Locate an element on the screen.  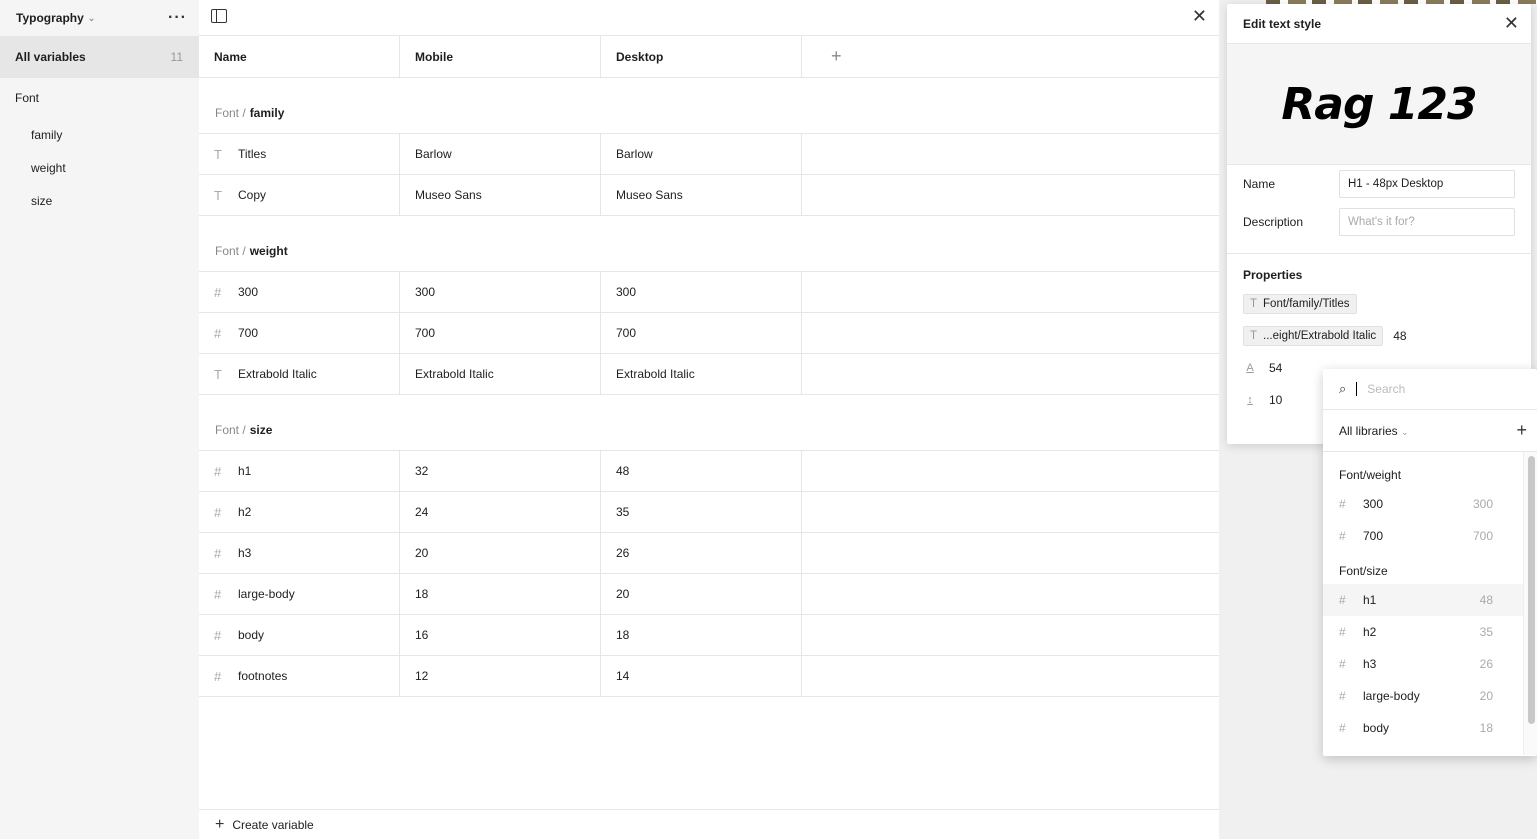
mobile-value-cell: 16 is located at coordinates (500, 635).